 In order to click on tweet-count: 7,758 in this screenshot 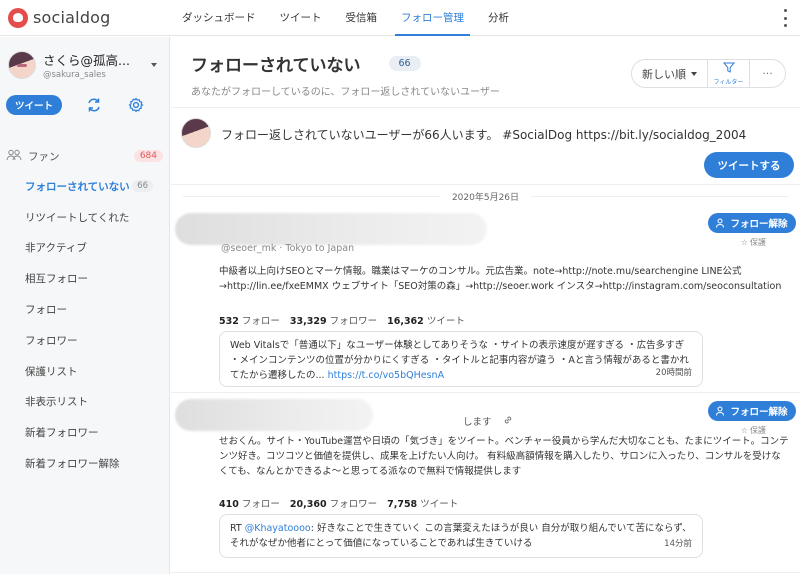, I will do `click(402, 504)`.